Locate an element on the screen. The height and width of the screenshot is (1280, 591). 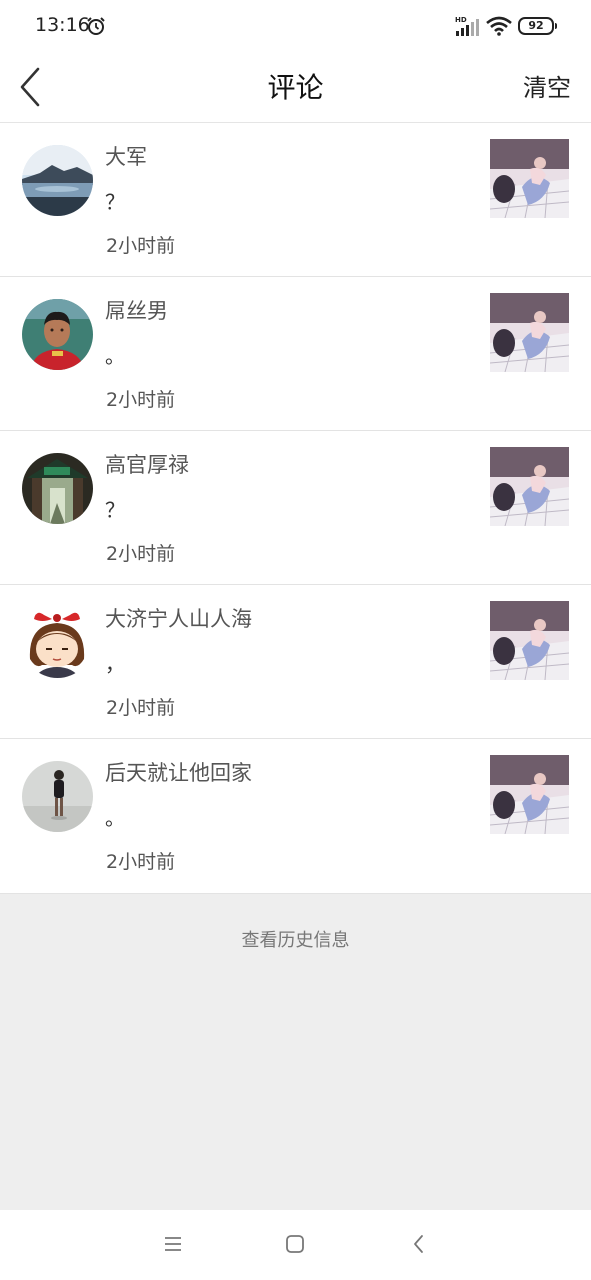
view-history-link: 查看历史信息 is located at coordinates (295, 939).